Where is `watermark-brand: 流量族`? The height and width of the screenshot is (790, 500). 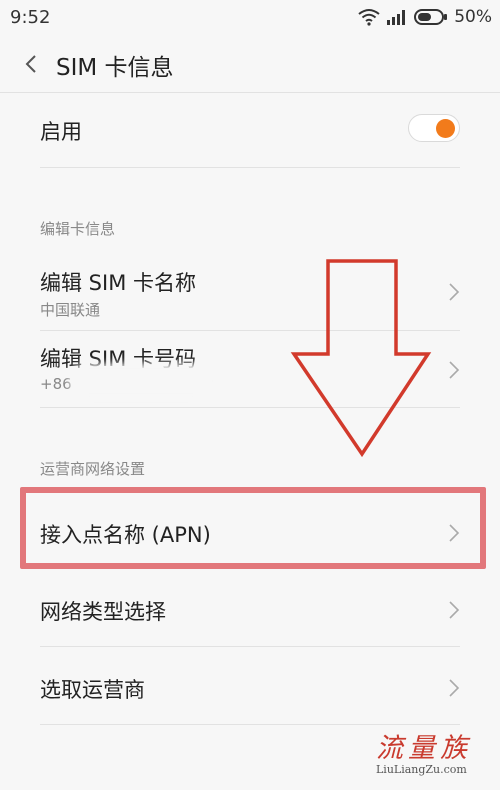 watermark-brand: 流量族 is located at coordinates (424, 748).